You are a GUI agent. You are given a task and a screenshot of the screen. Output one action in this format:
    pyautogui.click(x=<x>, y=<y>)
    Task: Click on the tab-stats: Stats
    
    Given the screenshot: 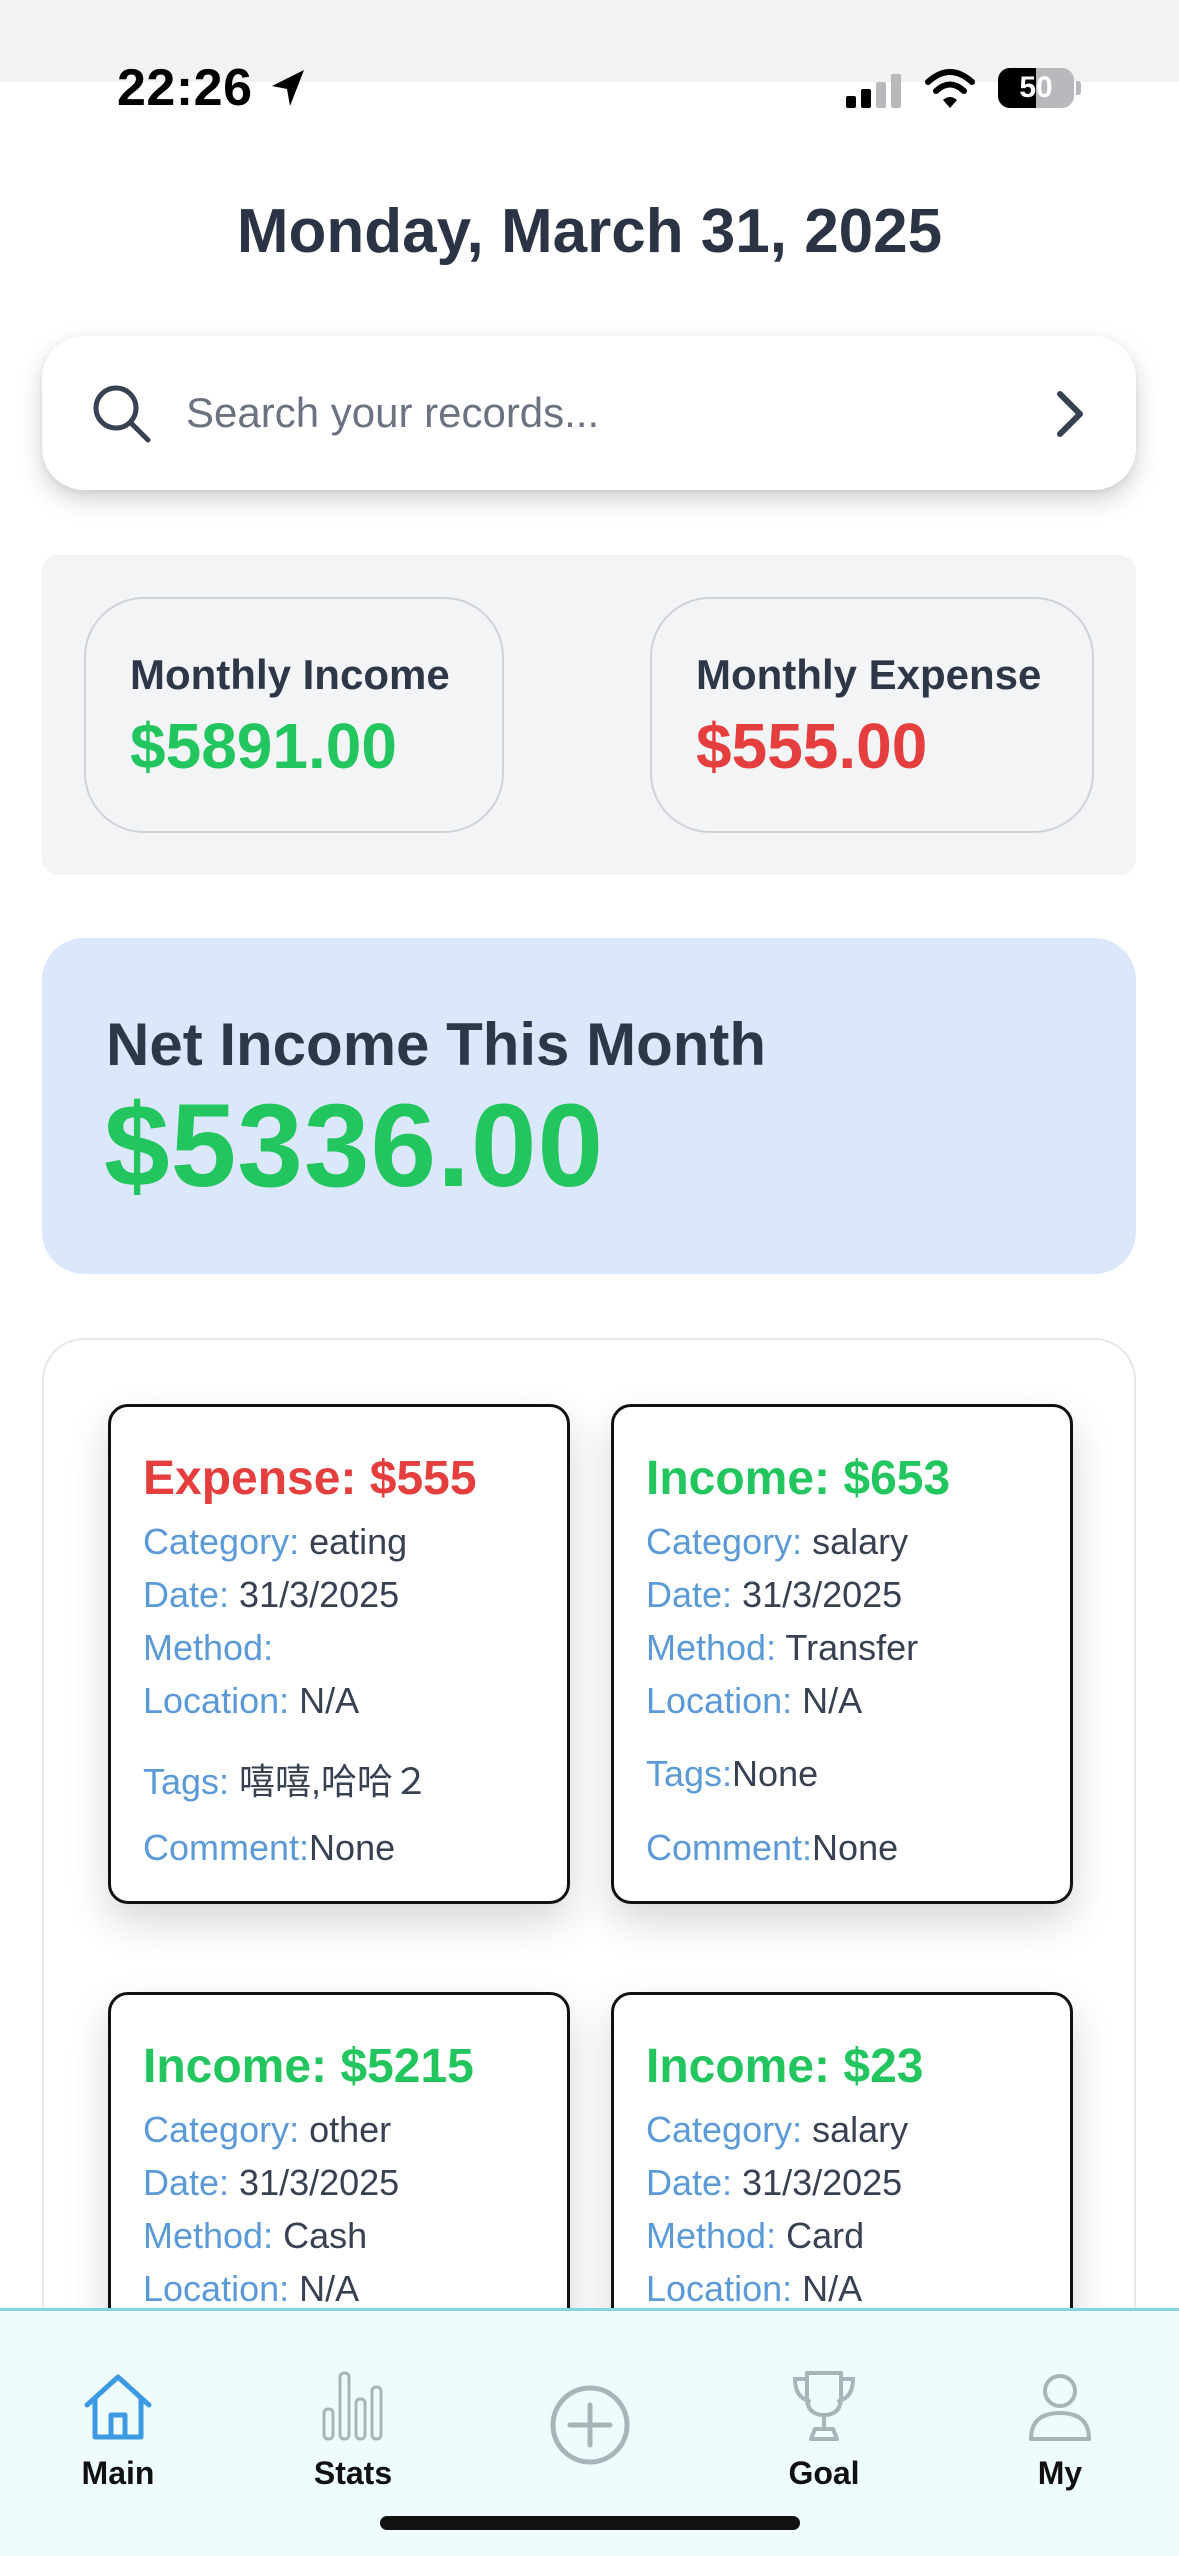 What is the action you would take?
    pyautogui.click(x=353, y=2429)
    